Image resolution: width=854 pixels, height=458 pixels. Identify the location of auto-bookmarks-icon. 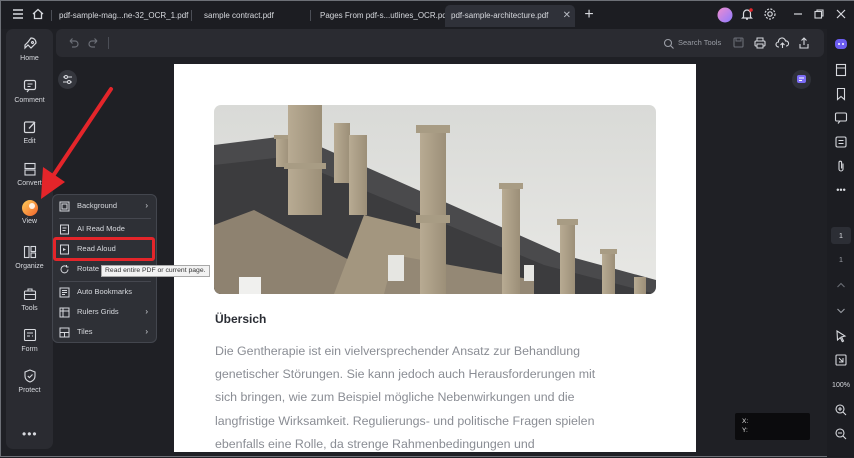
(64, 292).